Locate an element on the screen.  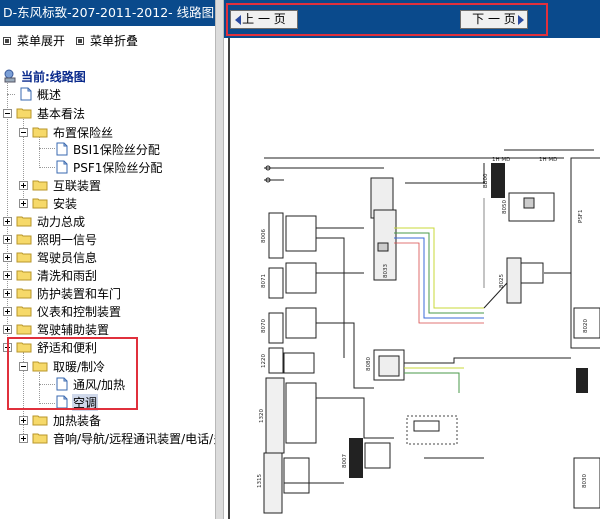
tree-item-label: 加热装备 is located at coordinates (77, 420).